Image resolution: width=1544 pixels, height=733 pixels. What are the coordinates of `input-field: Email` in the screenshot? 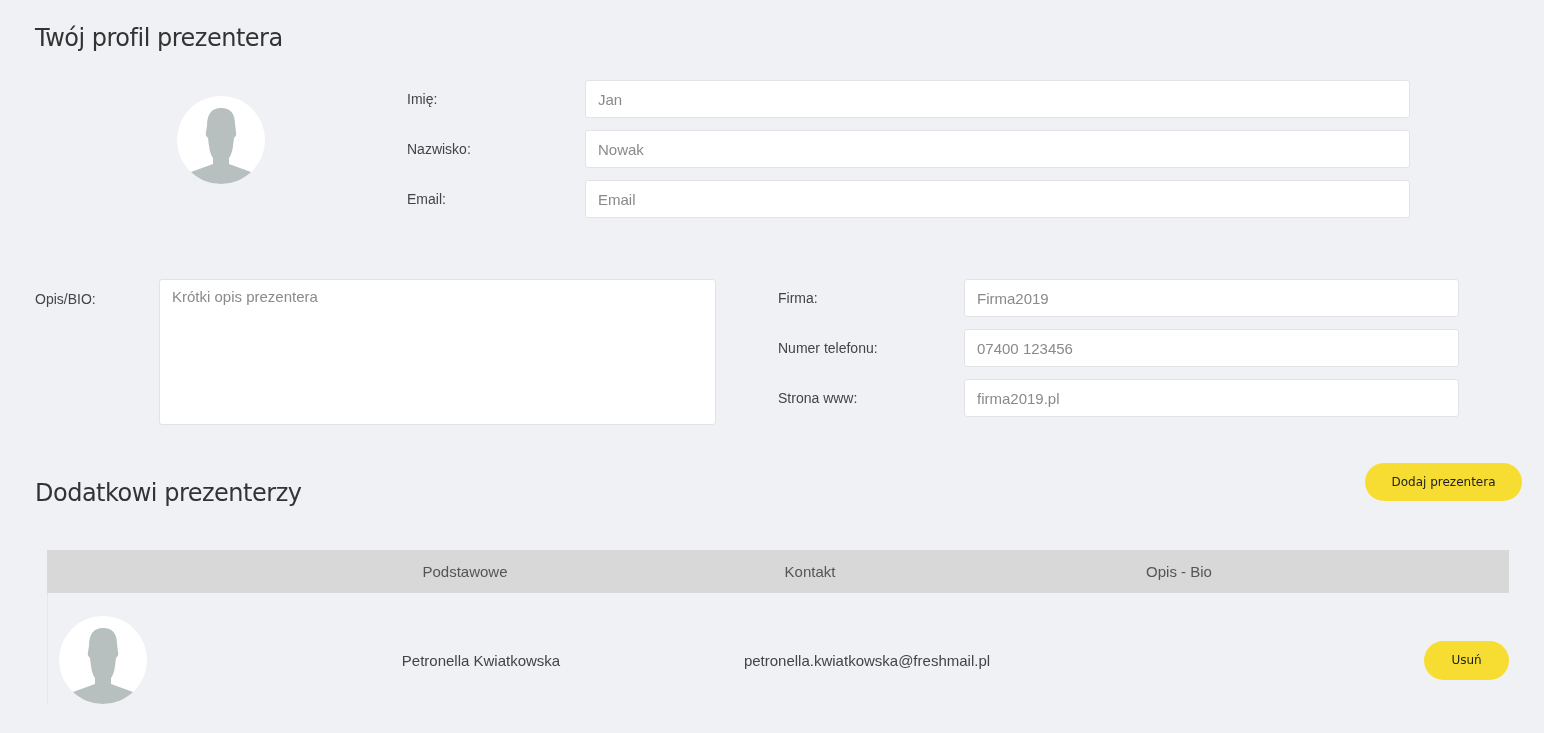 It's located at (997, 199).